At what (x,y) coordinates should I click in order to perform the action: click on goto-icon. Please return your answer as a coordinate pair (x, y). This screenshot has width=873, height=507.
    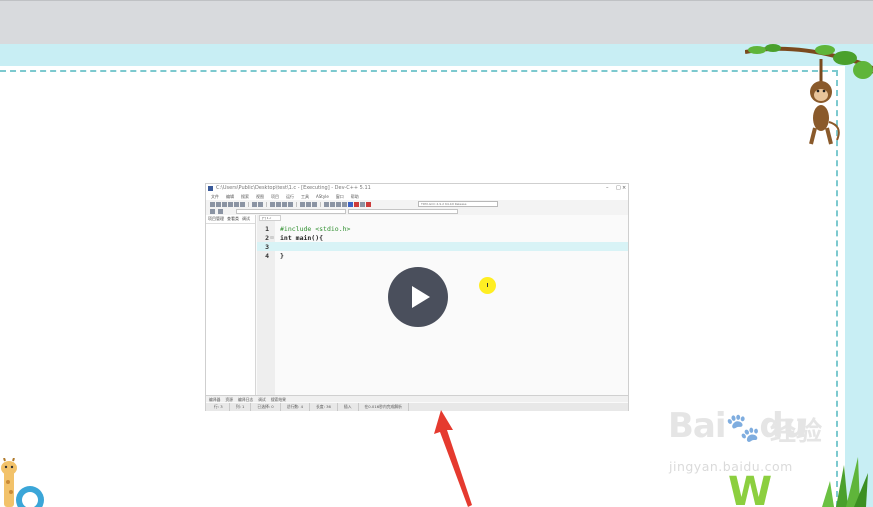
    Looking at the image, I should click on (284, 204).